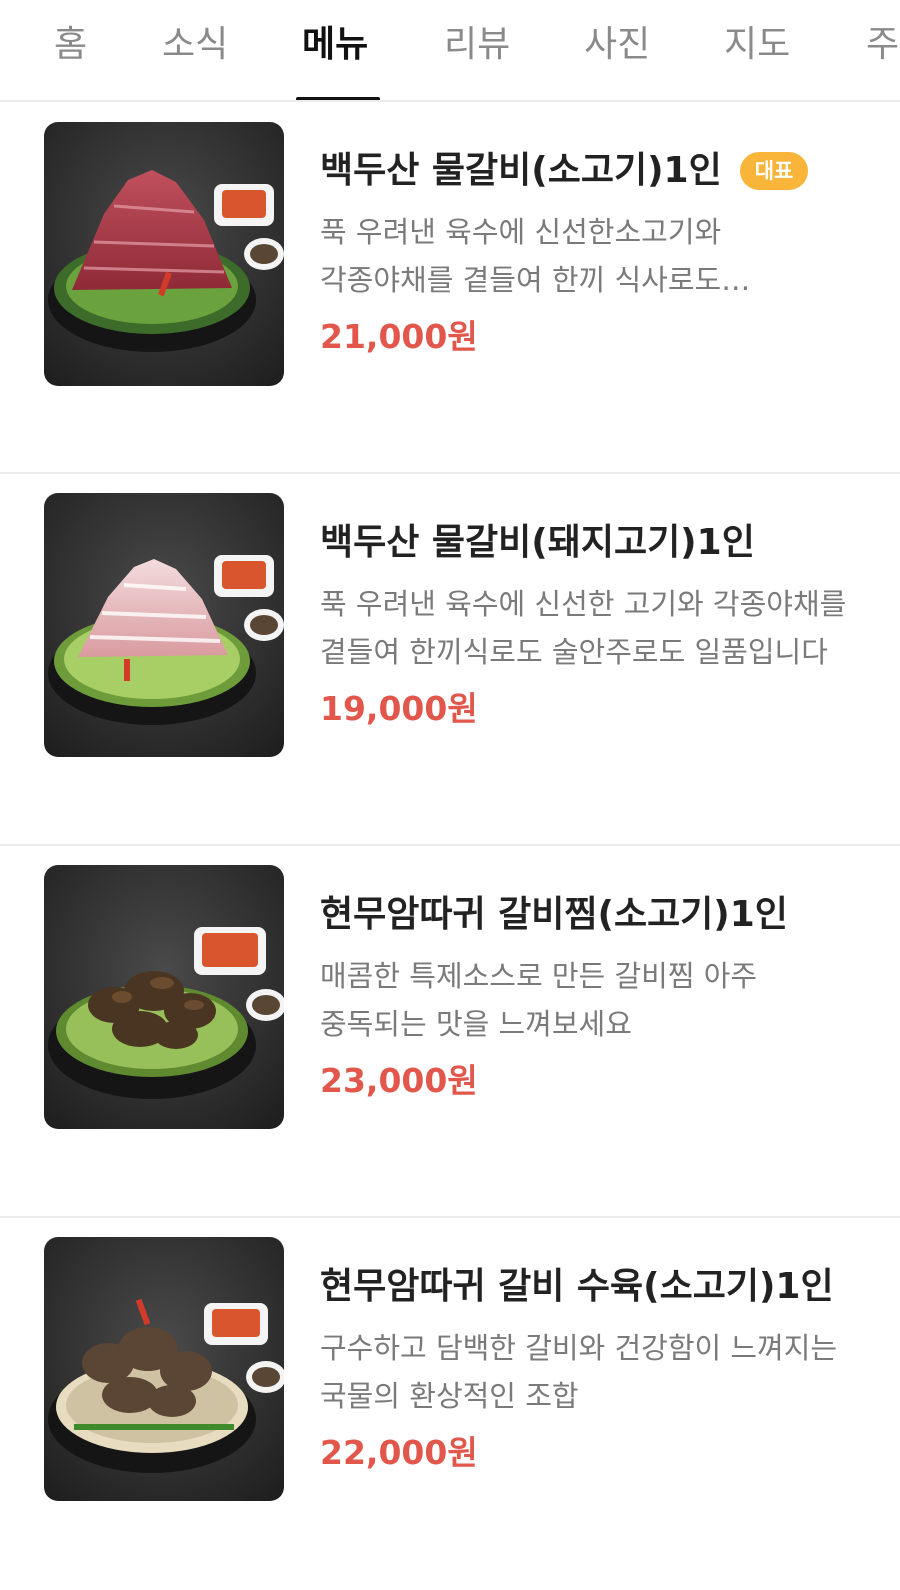 The height and width of the screenshot is (1590, 900). Describe the element at coordinates (774, 171) in the screenshot. I see `signature-badge: 대표` at that location.